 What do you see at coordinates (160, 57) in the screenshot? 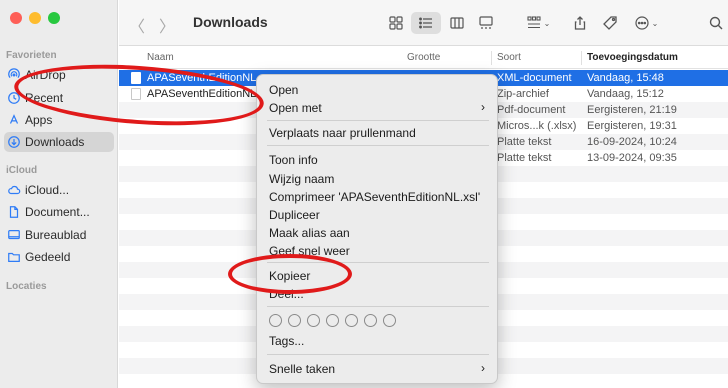
I see `column-name: Naam` at bounding box center [160, 57].